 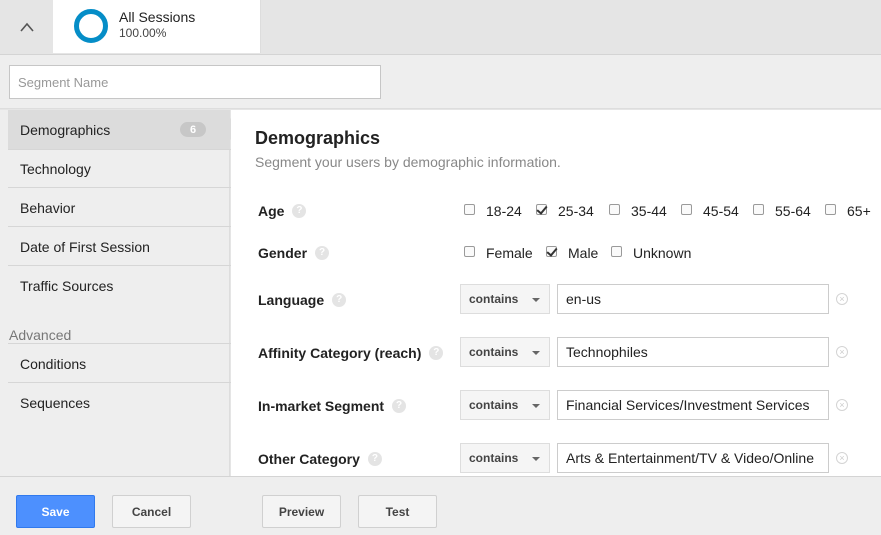 What do you see at coordinates (793, 211) in the screenshot?
I see `checkbox-label: 55-64` at bounding box center [793, 211].